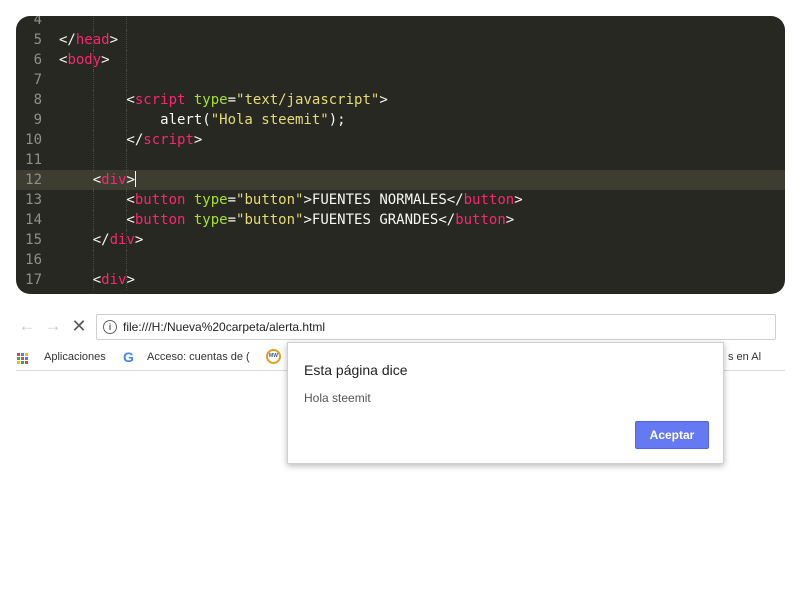 The image size is (801, 603). What do you see at coordinates (400, 260) in the screenshot?
I see `code-line: 16` at bounding box center [400, 260].